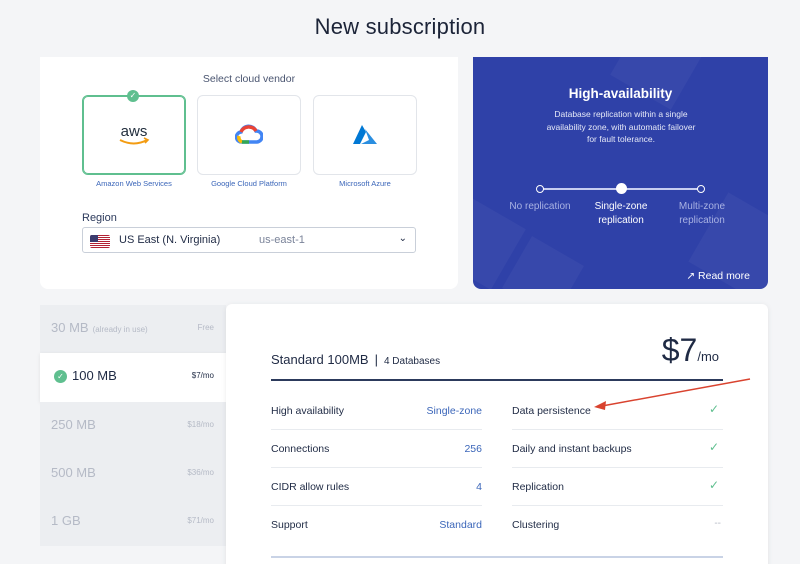 Image resolution: width=800 pixels, height=564 pixels. What do you see at coordinates (690, 350) in the screenshot?
I see `plan-price: $7/mo` at bounding box center [690, 350].